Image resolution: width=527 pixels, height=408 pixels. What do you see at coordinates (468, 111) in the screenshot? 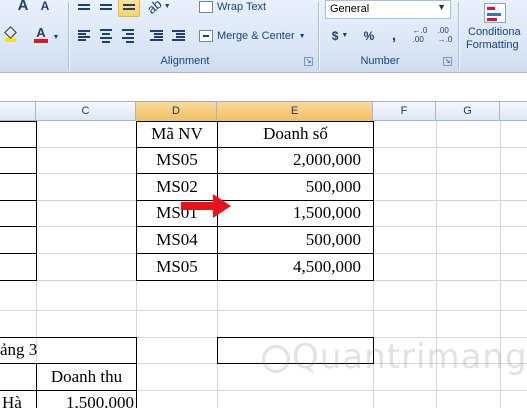
I see `column-header-g: G` at bounding box center [468, 111].